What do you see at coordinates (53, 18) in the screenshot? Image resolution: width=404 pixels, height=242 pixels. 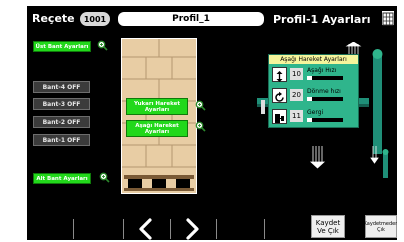 I see `recipe-label: Reçete` at bounding box center [53, 18].